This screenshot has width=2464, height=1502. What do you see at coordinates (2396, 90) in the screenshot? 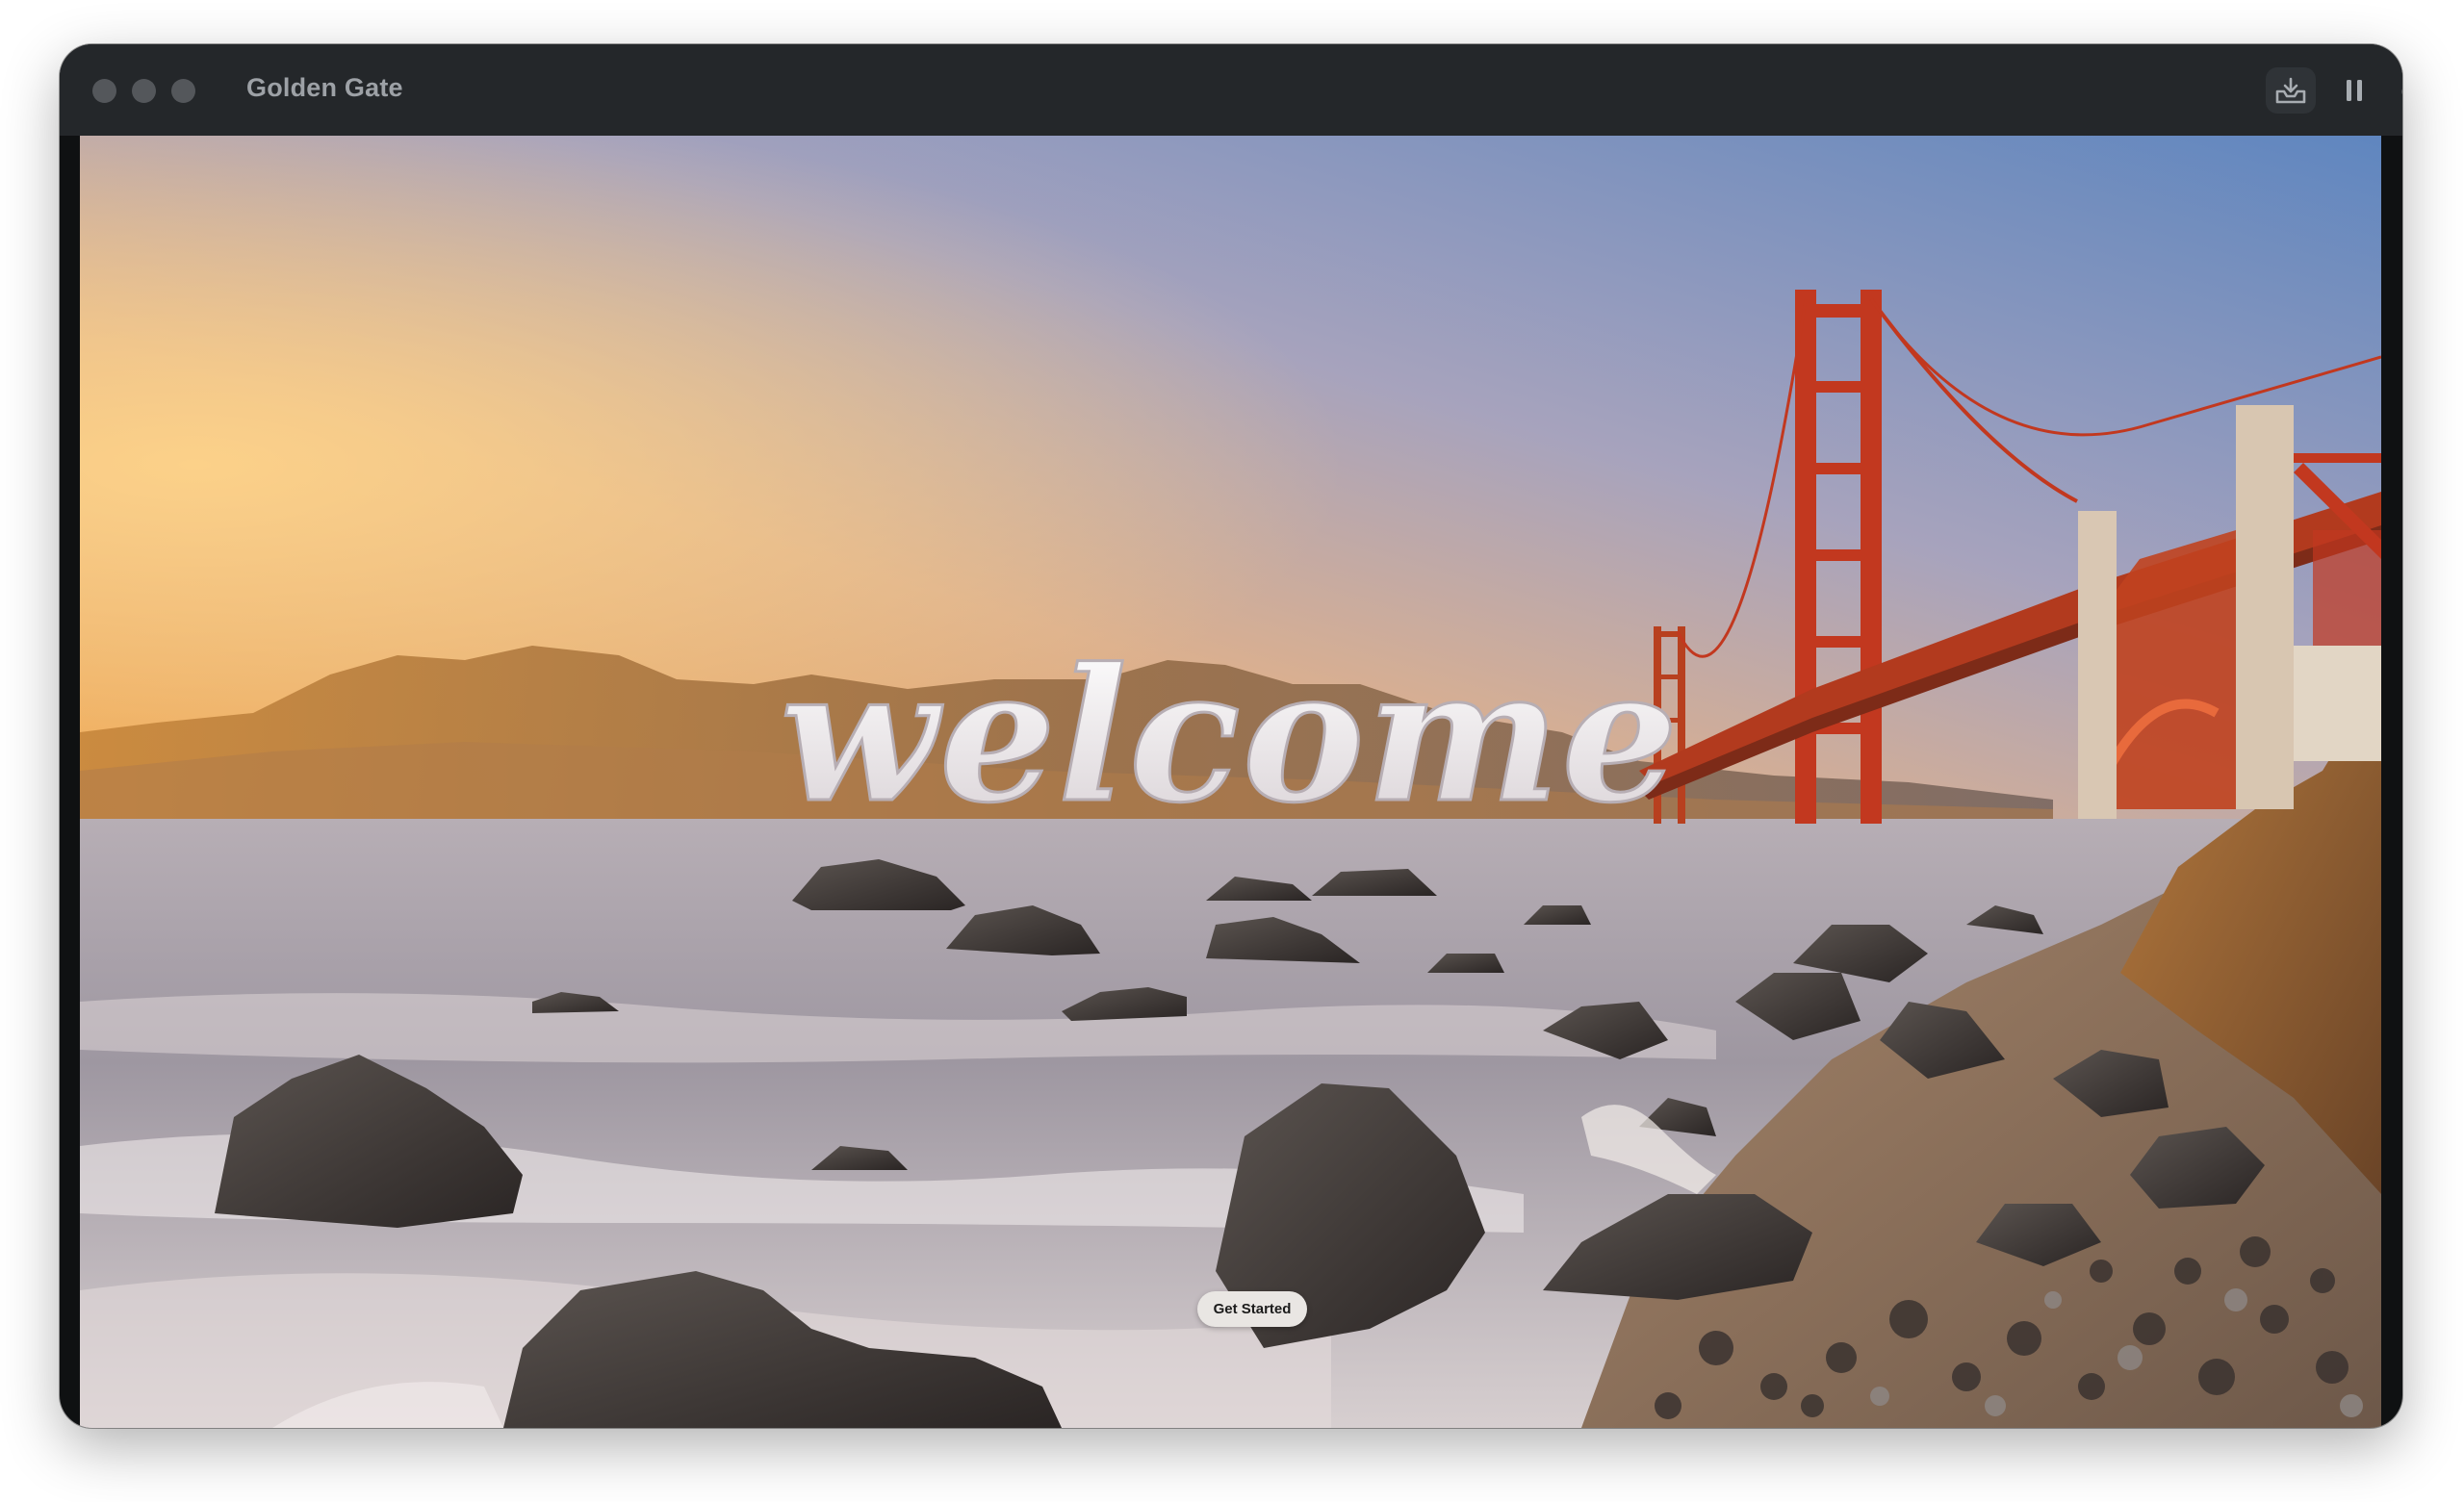
I see `power-button` at bounding box center [2396, 90].